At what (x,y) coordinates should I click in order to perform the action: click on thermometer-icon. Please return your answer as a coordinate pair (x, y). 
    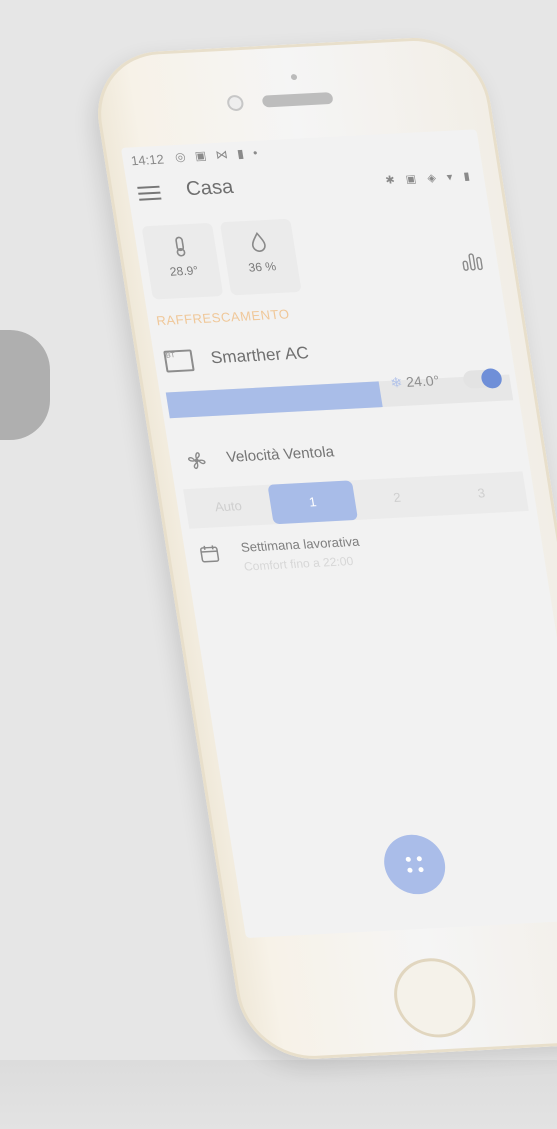
    Looking at the image, I should click on (180, 246).